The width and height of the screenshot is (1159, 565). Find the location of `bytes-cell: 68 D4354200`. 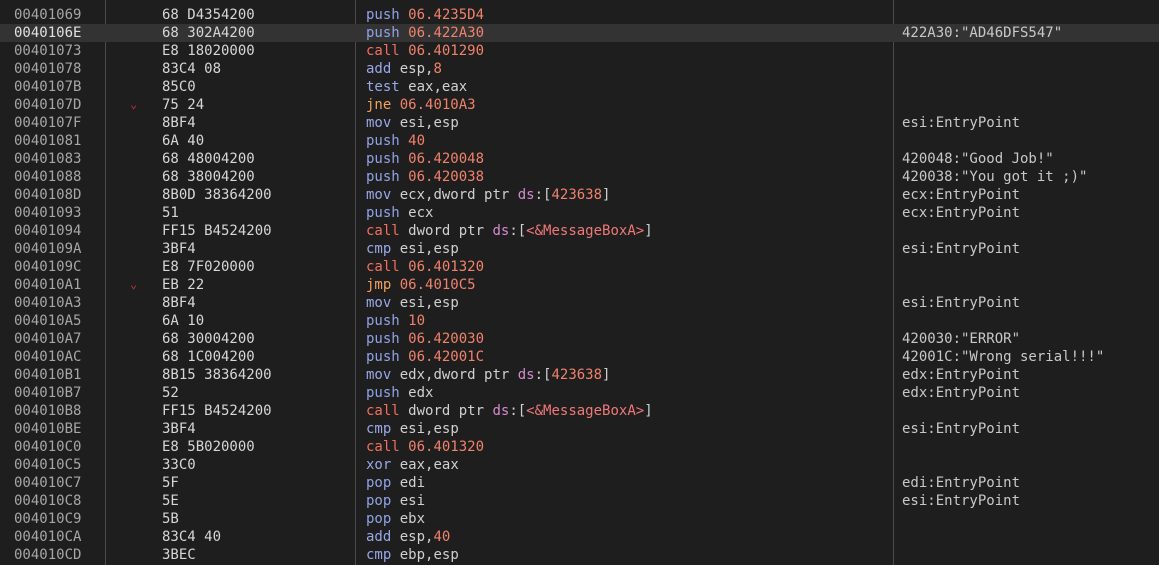

bytes-cell: 68 D4354200 is located at coordinates (208, 15).